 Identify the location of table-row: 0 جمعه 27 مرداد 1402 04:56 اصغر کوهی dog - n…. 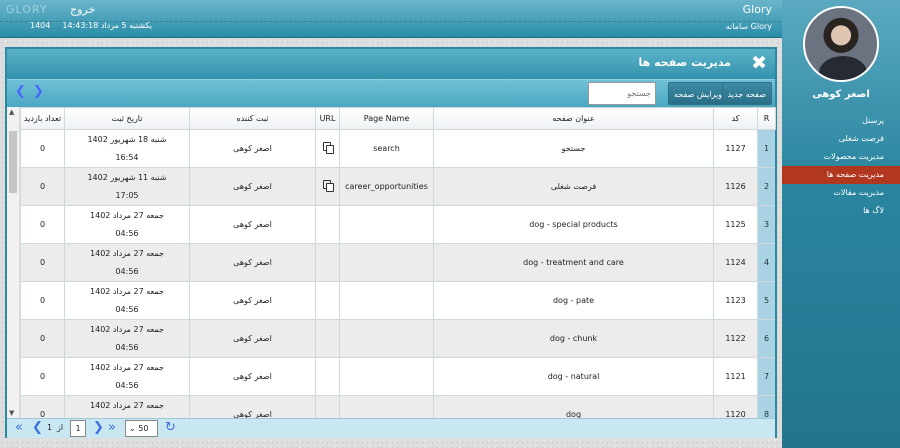
(397, 376).